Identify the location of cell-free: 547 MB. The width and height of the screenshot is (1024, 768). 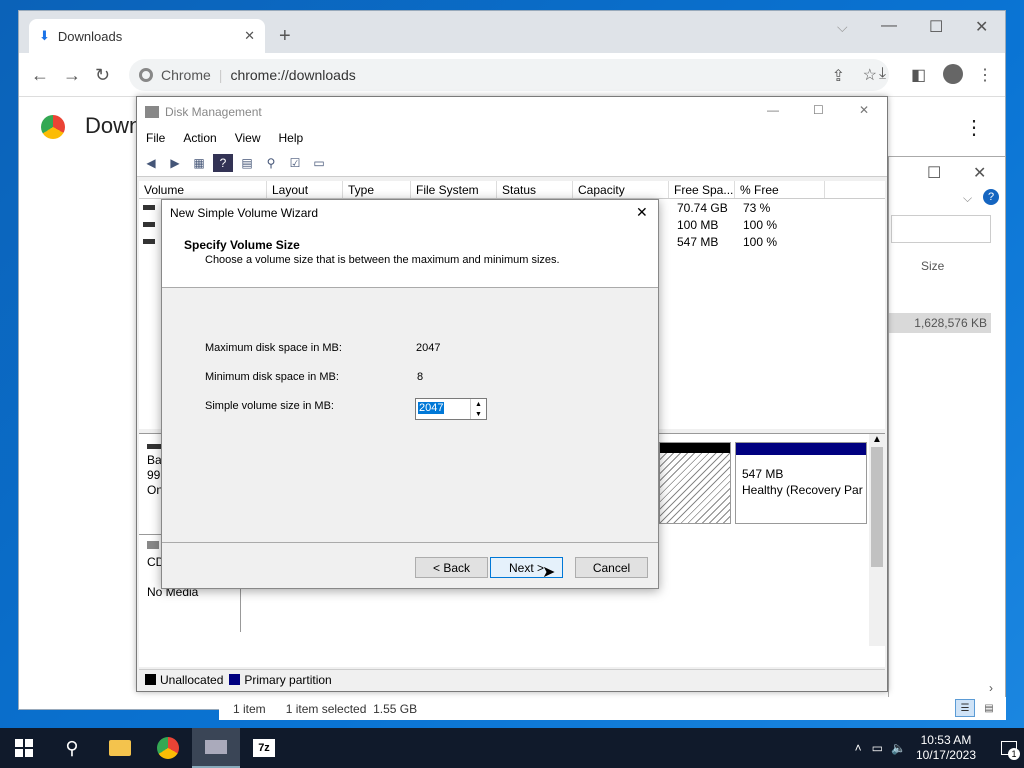
(698, 242).